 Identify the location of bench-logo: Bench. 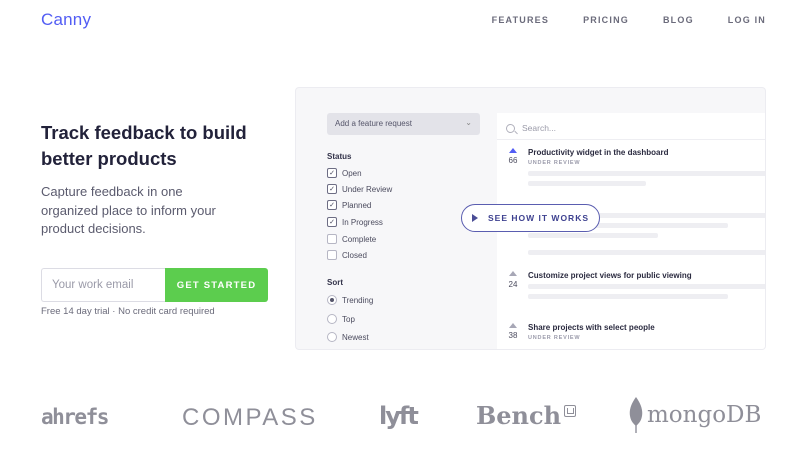
(526, 415).